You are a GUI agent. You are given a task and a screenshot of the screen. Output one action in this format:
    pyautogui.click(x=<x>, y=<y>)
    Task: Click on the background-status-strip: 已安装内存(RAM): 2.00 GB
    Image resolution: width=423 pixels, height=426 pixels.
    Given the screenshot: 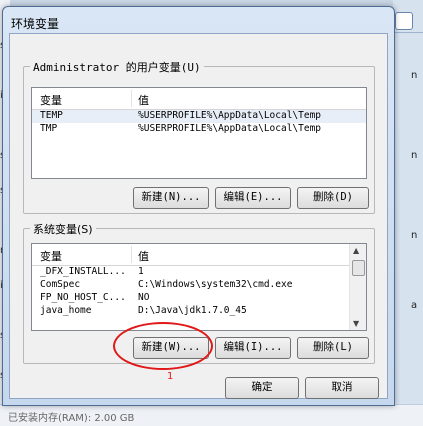 What is the action you would take?
    pyautogui.click(x=211, y=415)
    